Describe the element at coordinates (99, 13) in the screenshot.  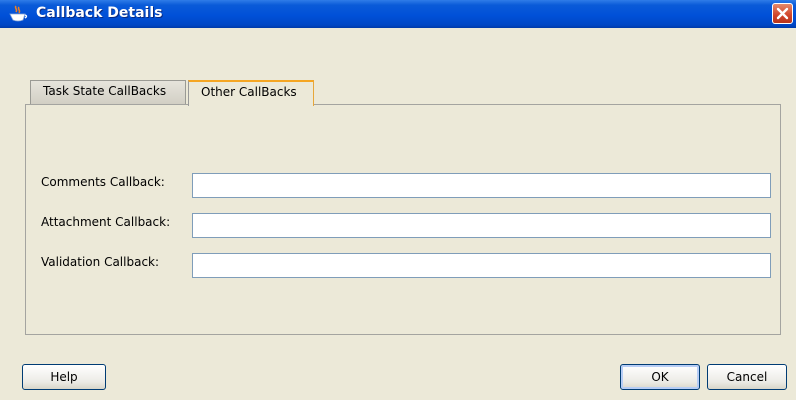
I see `dialog-title: Callback Details` at that location.